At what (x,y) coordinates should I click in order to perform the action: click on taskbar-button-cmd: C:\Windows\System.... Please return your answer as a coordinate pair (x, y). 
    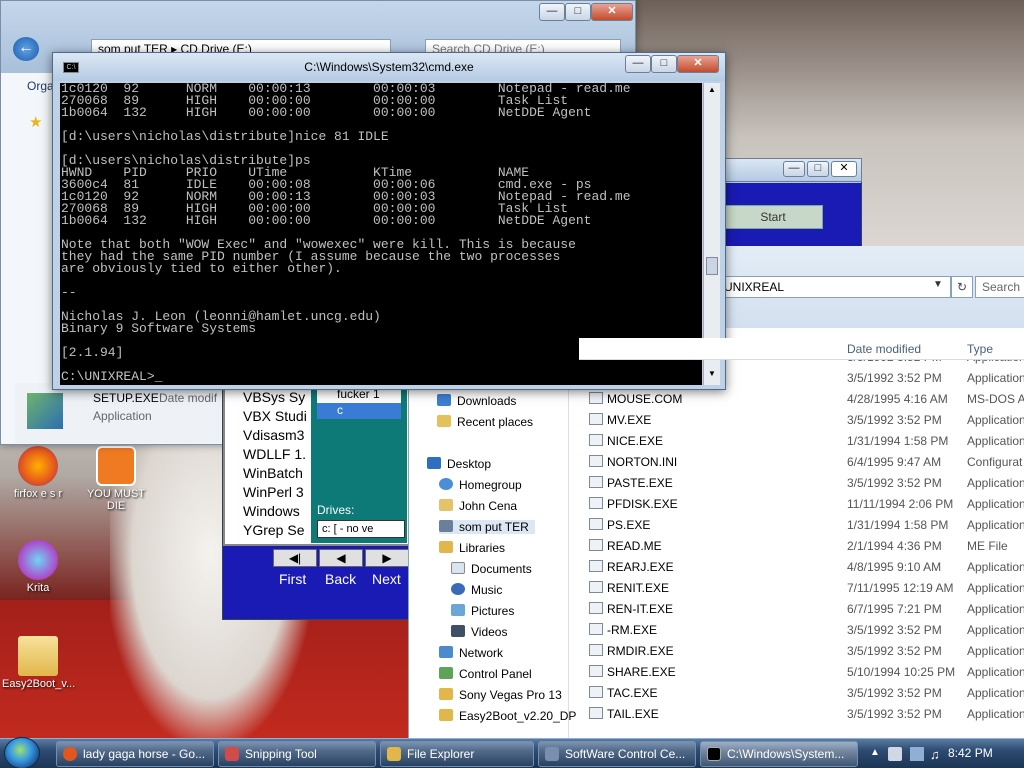
    Looking at the image, I should click on (779, 754).